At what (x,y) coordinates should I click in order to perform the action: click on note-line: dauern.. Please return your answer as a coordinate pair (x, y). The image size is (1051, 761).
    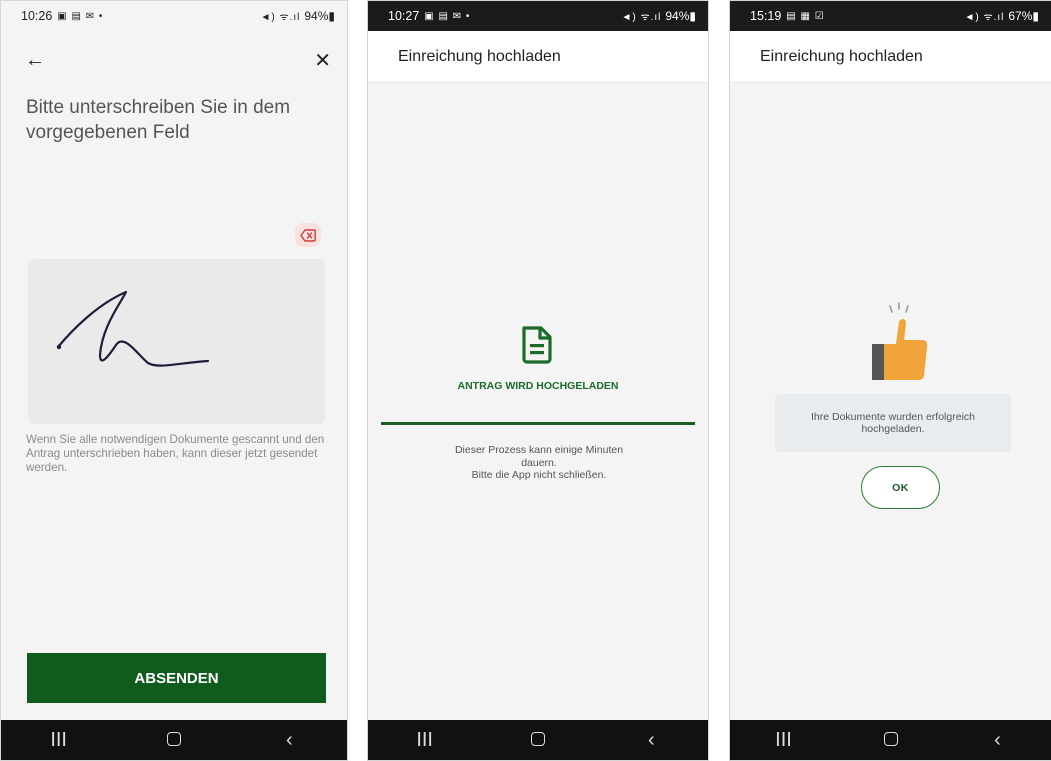
    Looking at the image, I should click on (539, 462).